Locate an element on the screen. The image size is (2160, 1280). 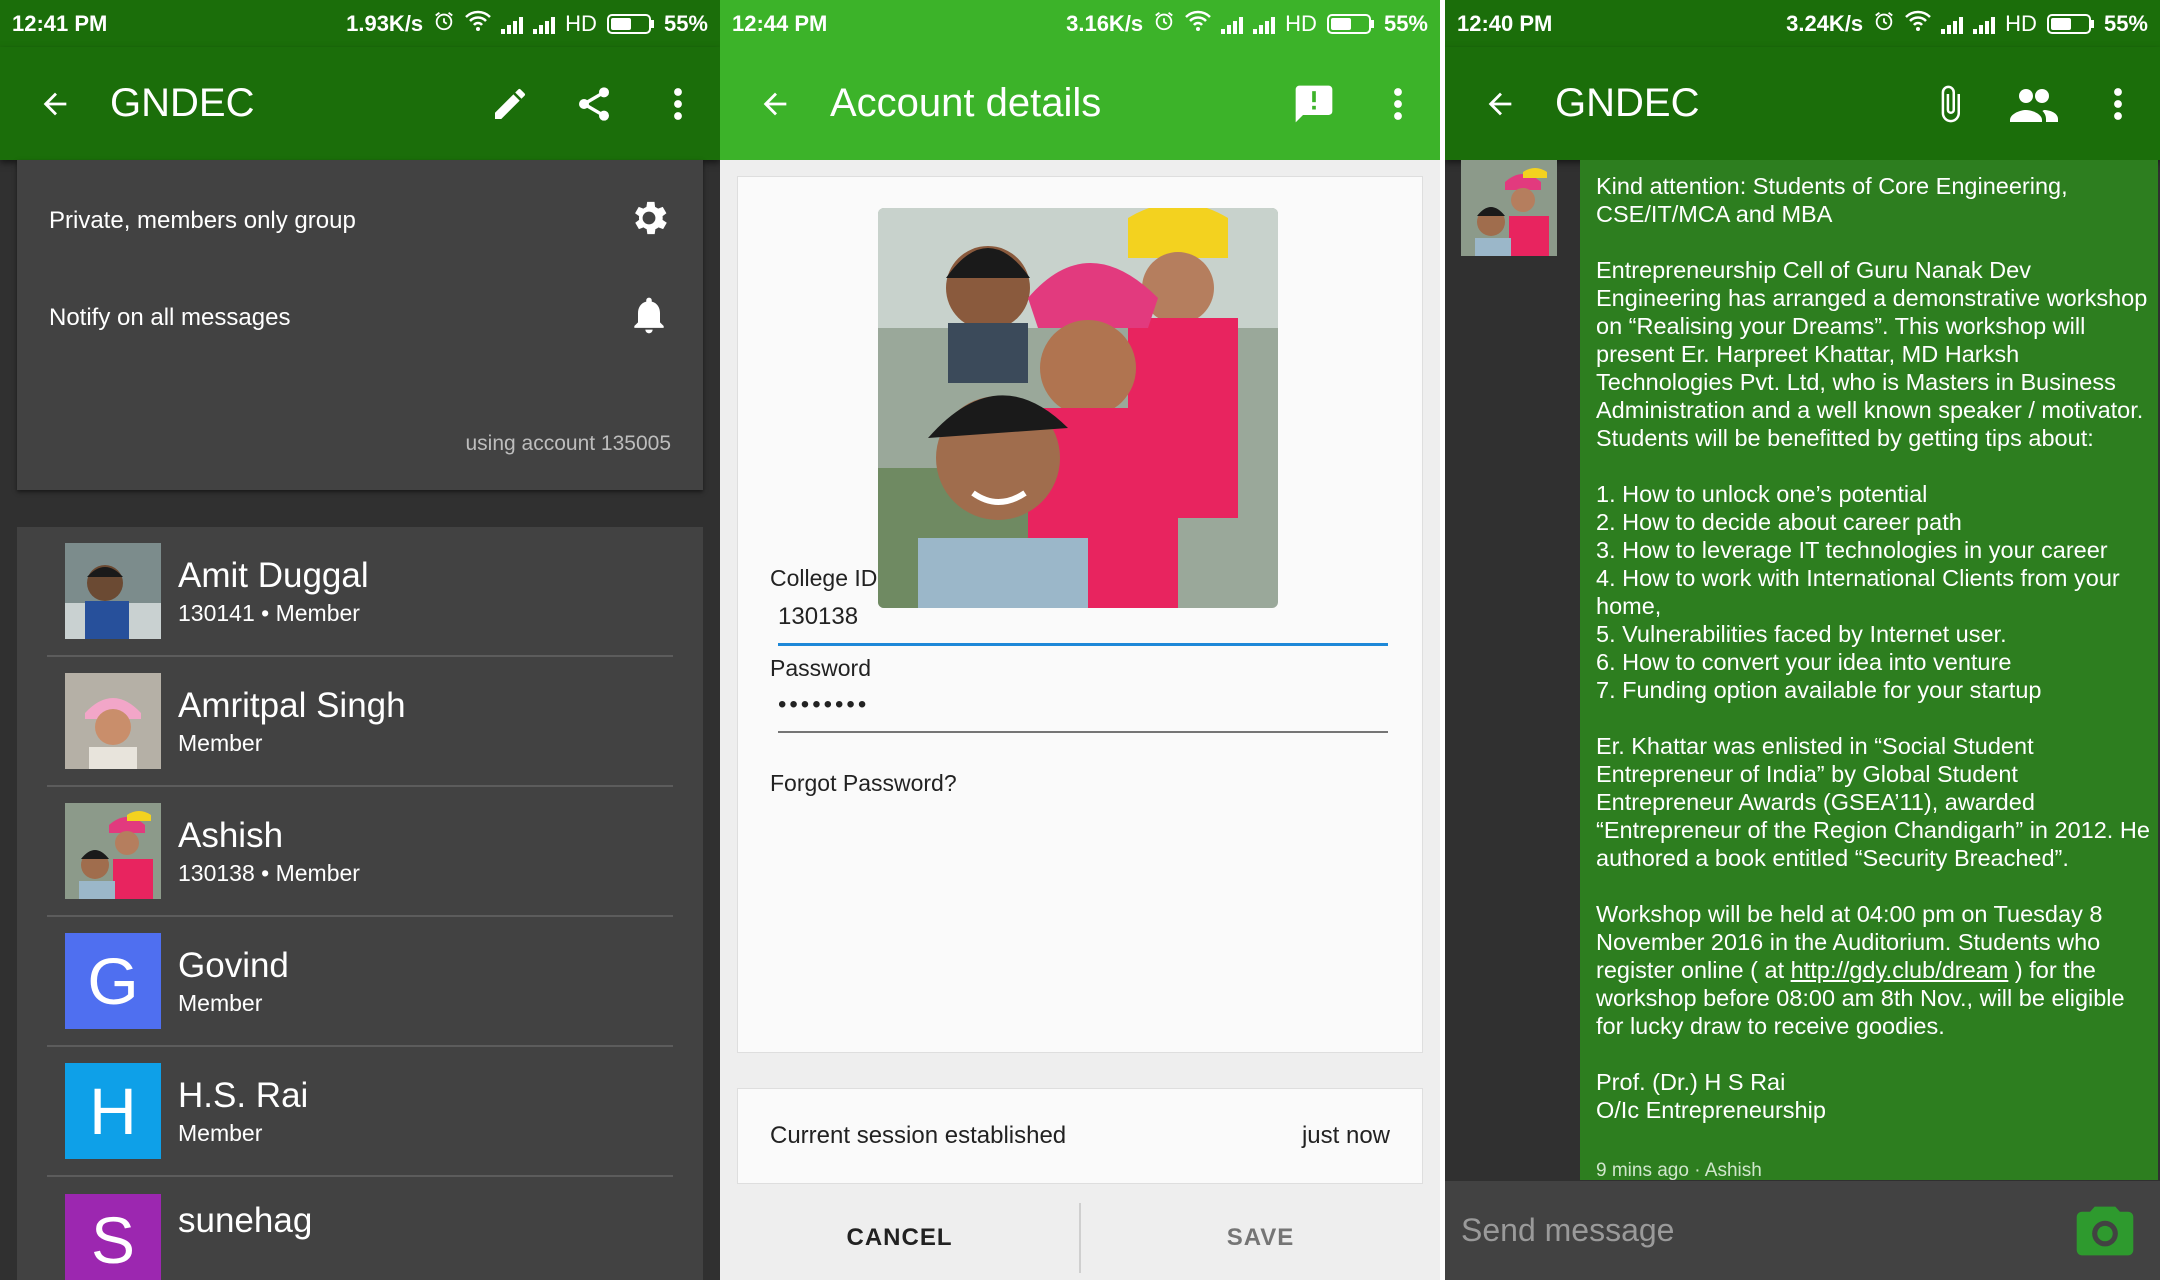
notify-row: Notify on all messages is located at coordinates (360, 318).